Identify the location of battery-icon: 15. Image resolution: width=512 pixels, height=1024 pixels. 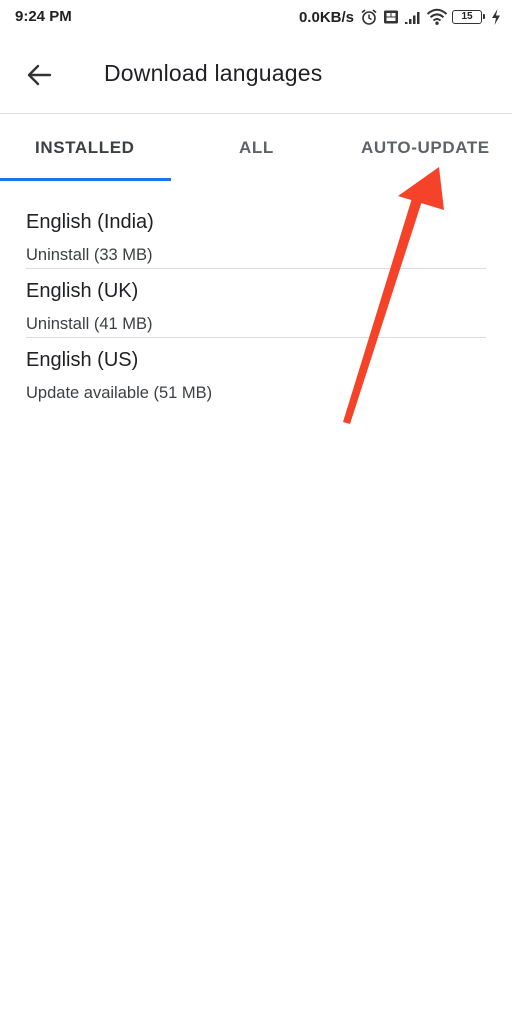
(468, 17).